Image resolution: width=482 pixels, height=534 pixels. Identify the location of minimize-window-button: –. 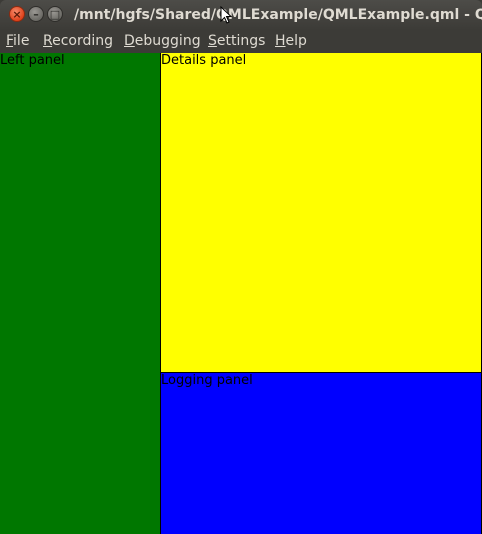
(36, 14).